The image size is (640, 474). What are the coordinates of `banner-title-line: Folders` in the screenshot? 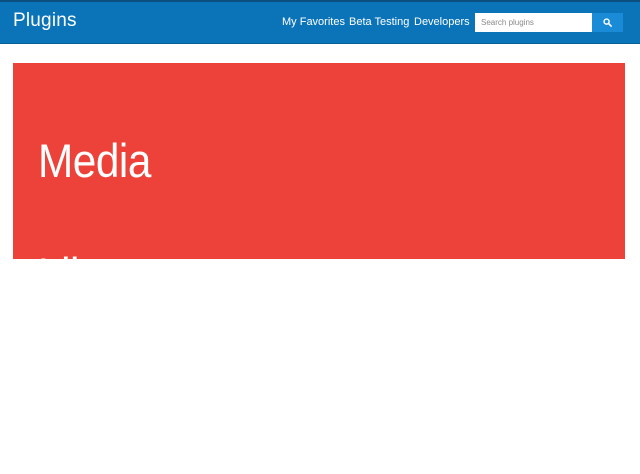 It's located at (107, 388).